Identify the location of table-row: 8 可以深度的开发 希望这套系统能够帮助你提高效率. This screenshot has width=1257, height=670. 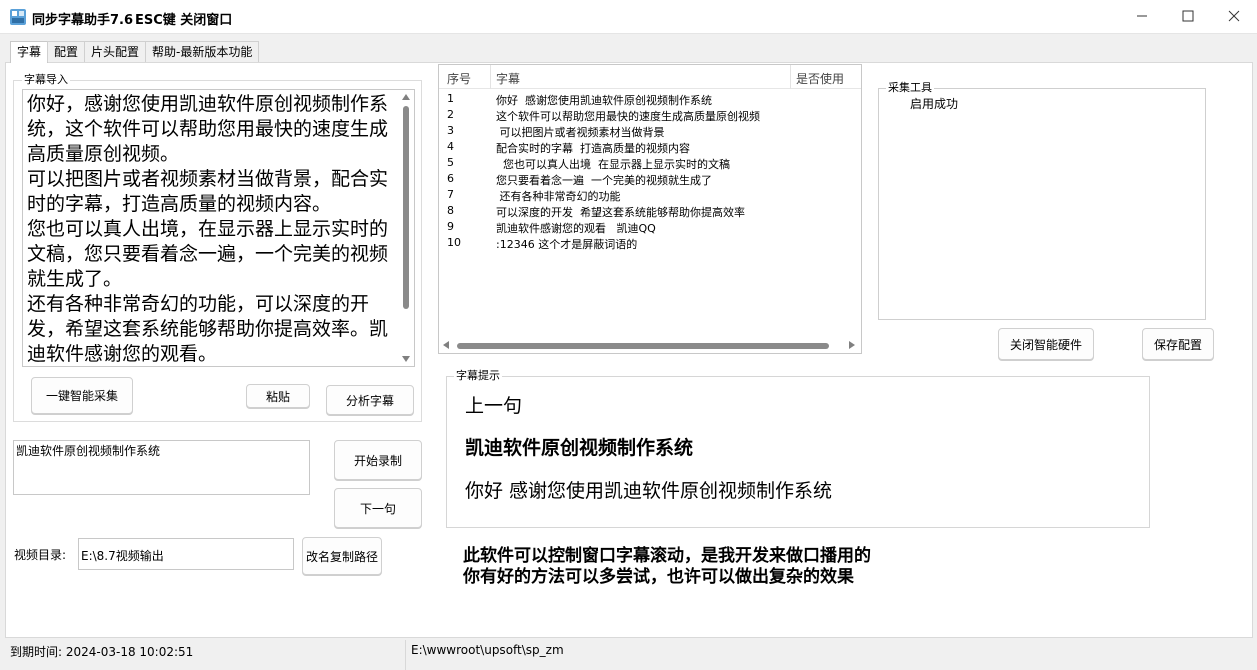
(650, 211).